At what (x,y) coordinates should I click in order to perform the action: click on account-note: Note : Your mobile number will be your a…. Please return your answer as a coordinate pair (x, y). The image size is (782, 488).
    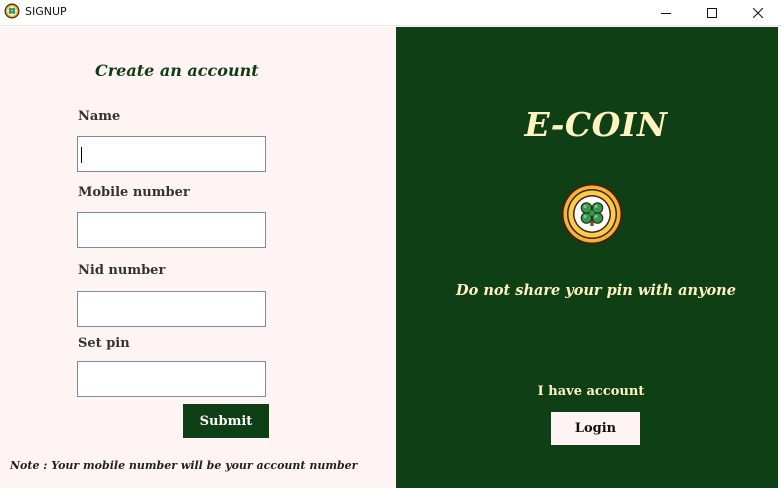
    Looking at the image, I should click on (184, 465).